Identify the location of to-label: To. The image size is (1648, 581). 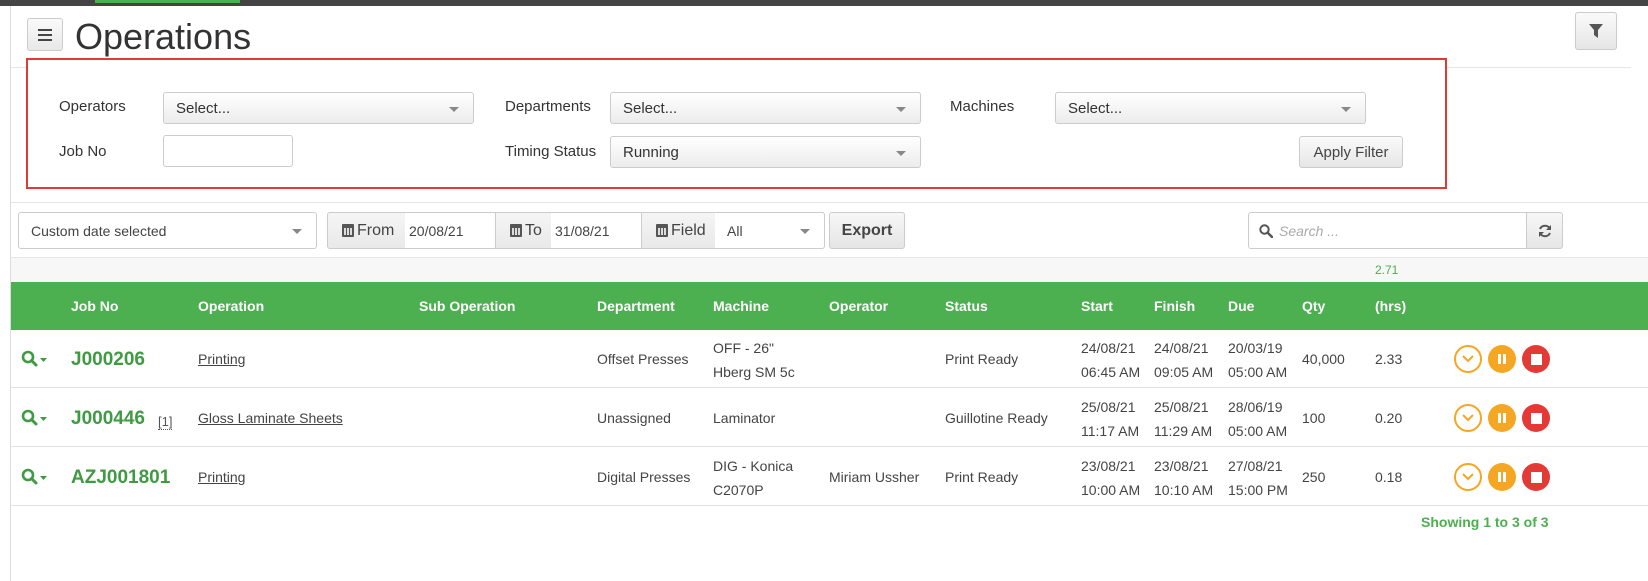
(533, 230).